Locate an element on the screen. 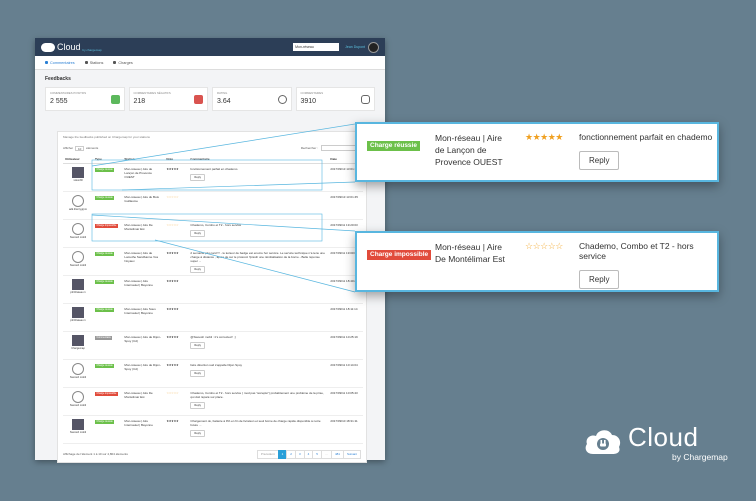 This screenshot has height=501, width=756. cloud-plug-icon is located at coordinates (603, 442).